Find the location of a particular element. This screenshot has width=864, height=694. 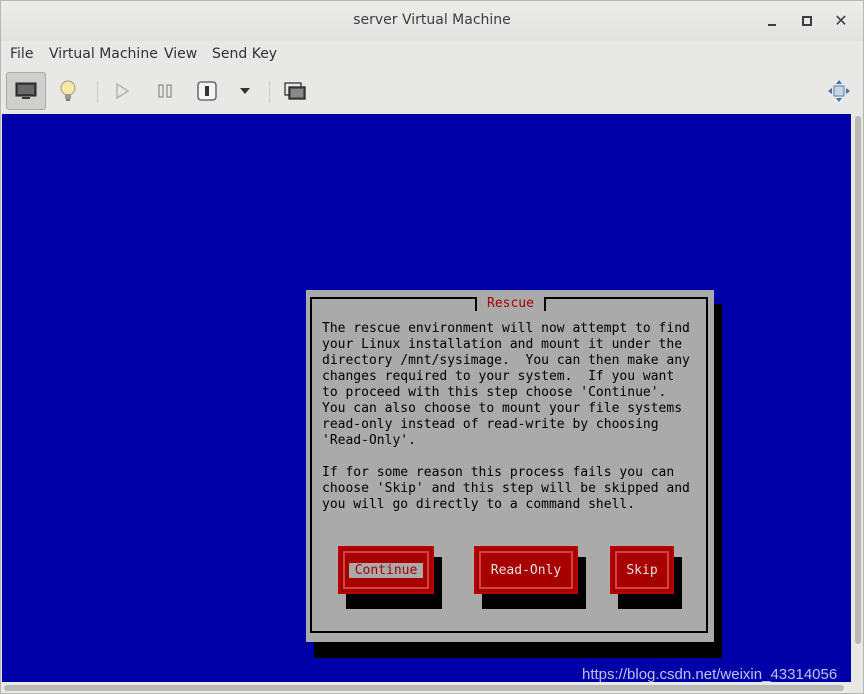

horizontal-scroll-thumb is located at coordinates (424, 688).